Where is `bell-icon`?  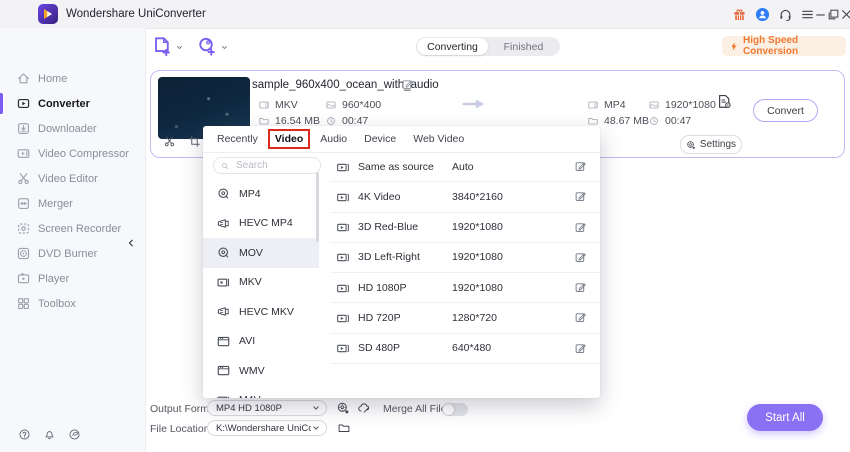
bell-icon is located at coordinates (49, 434).